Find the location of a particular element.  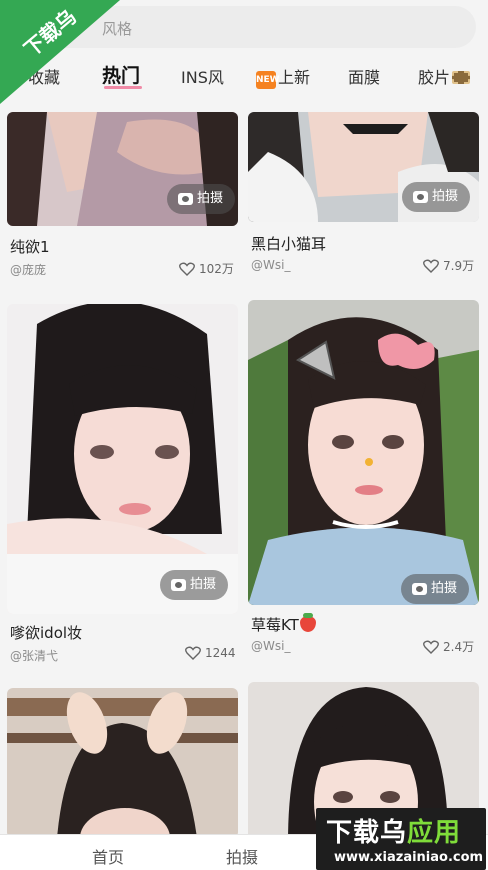

corner-watermark: 下载乌 is located at coordinates (60, 55).